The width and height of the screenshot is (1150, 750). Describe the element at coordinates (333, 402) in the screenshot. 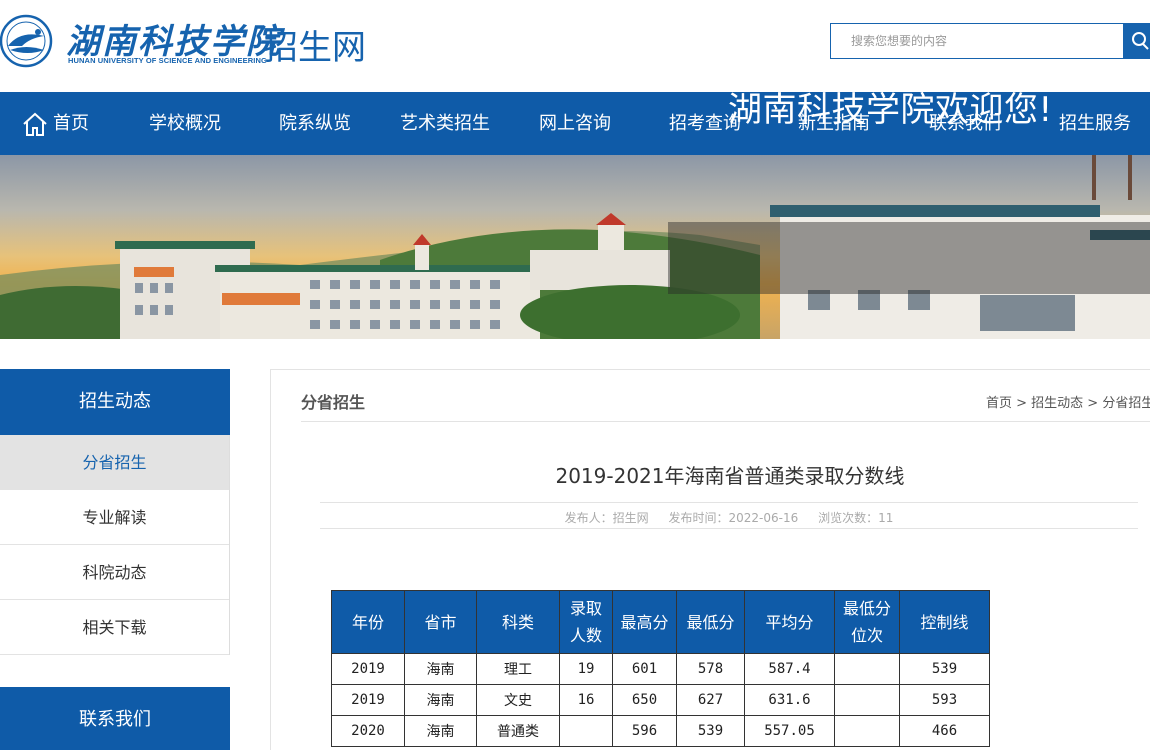

I see `section-title: 分省招生` at that location.